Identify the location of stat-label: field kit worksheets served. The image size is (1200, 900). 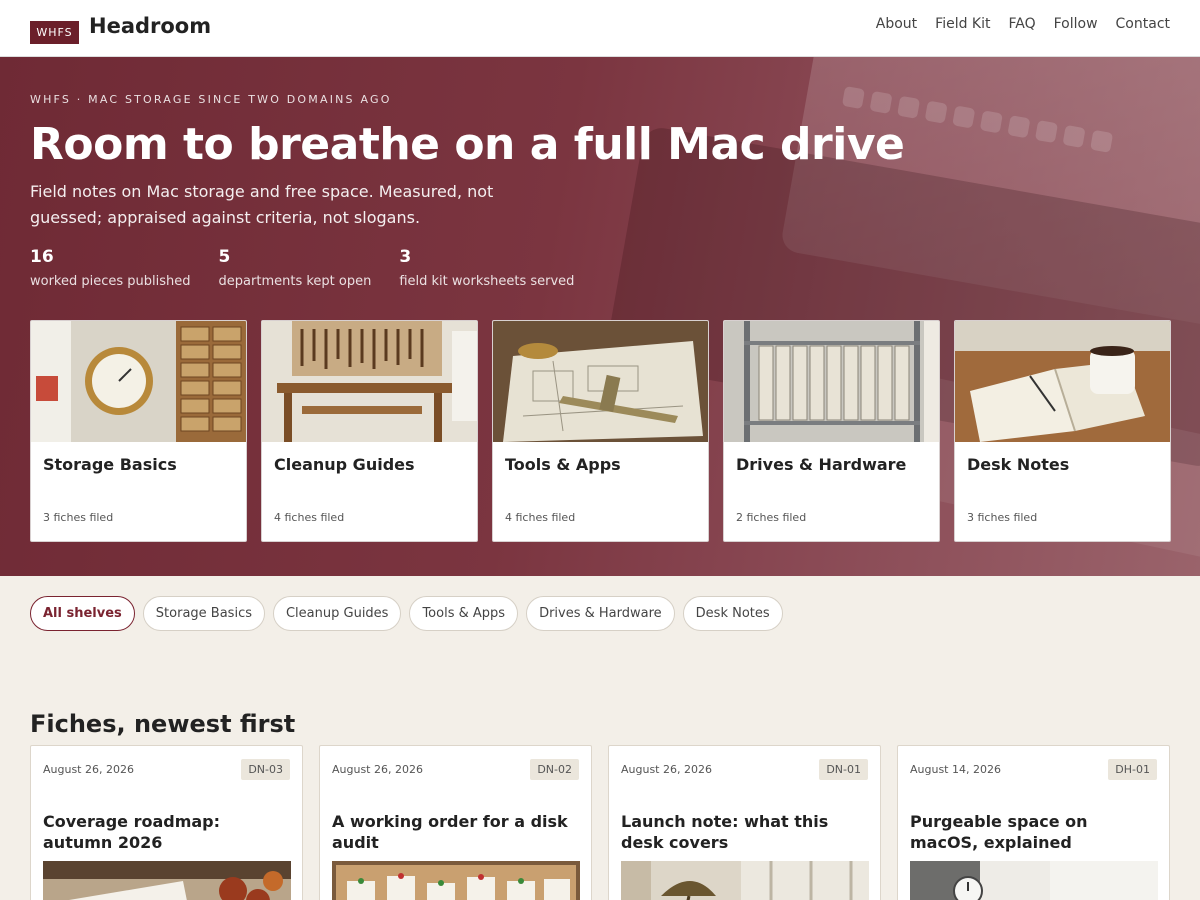
(487, 281).